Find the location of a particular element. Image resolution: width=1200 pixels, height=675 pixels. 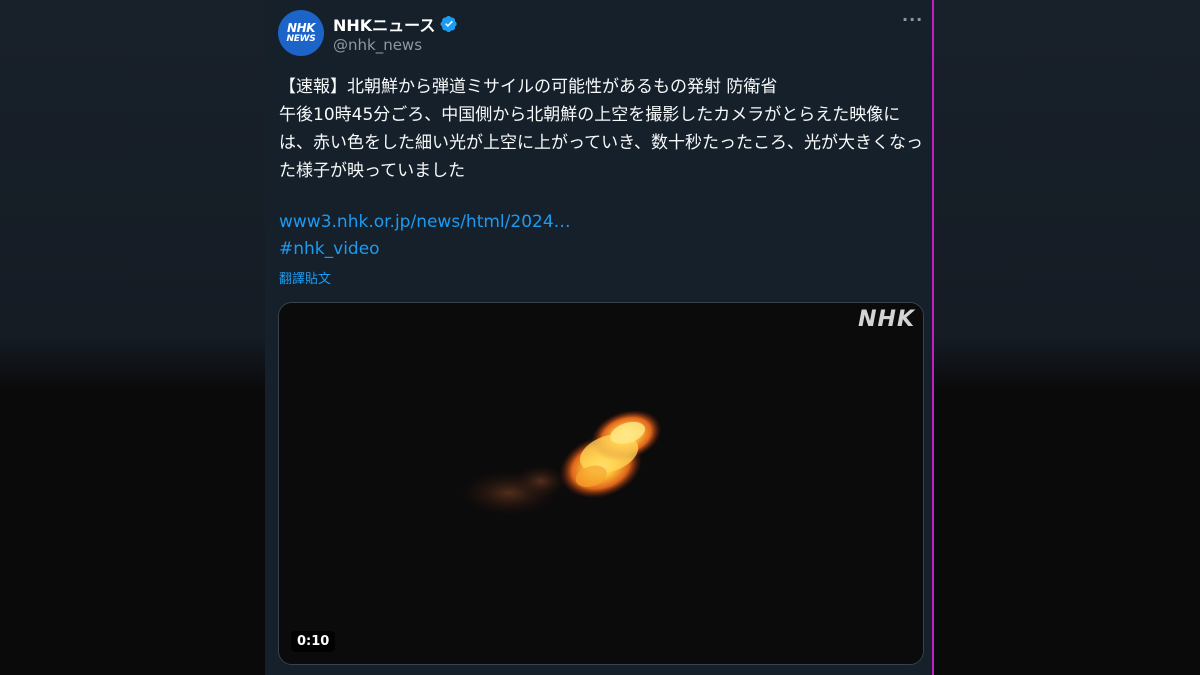

display-name-row: NHKニュース is located at coordinates (395, 24).